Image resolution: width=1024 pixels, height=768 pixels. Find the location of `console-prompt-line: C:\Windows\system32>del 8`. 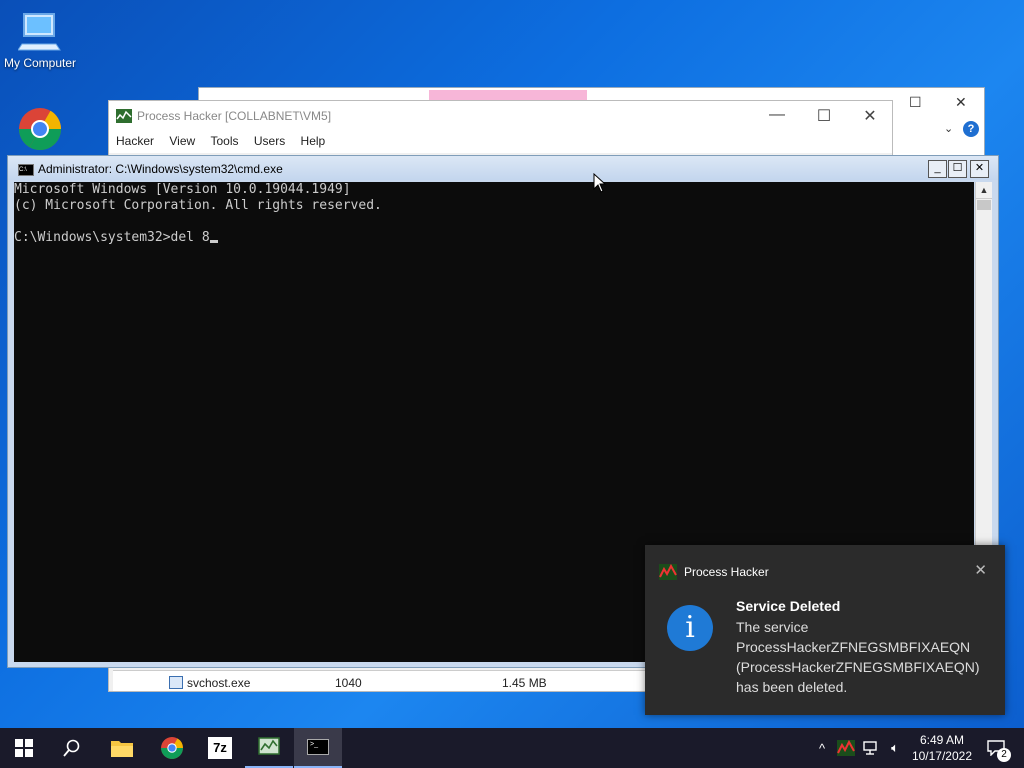

console-prompt-line: C:\Windows\system32>del 8 is located at coordinates (494, 238).